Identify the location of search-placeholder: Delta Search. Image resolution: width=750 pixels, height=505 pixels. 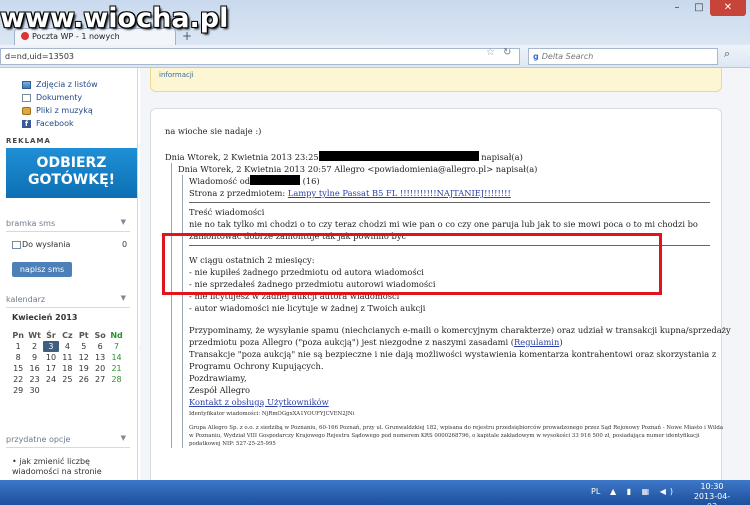
(567, 56).